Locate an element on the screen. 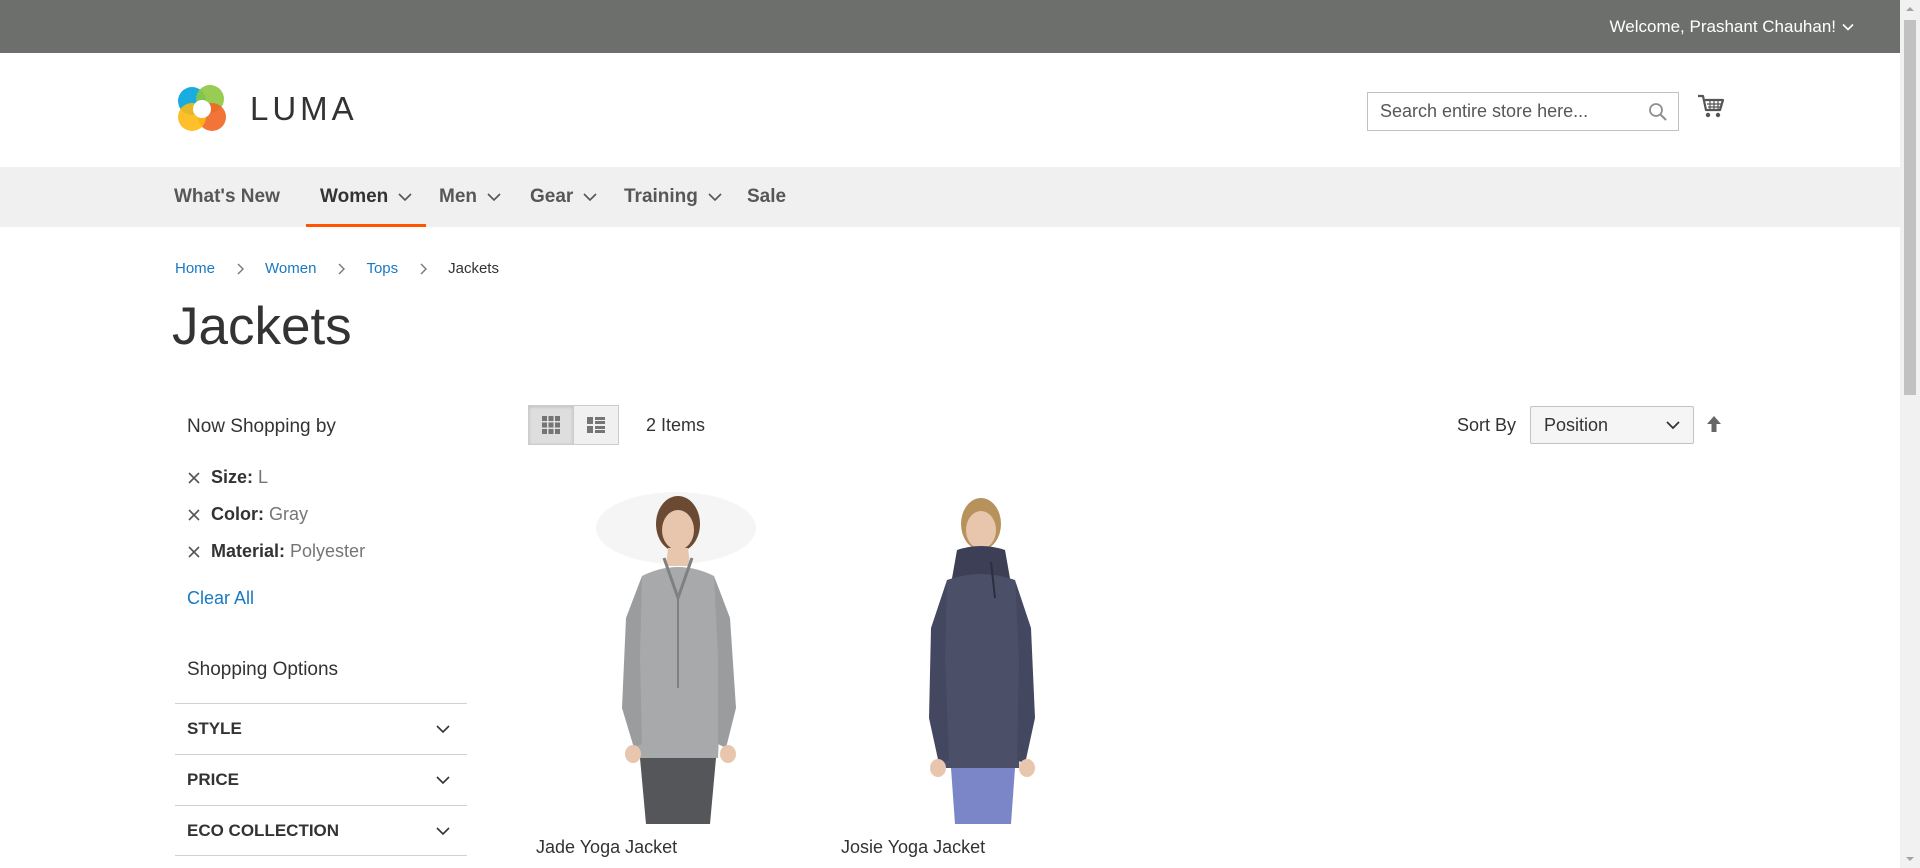  nav-item-training: Training is located at coordinates (673, 197).